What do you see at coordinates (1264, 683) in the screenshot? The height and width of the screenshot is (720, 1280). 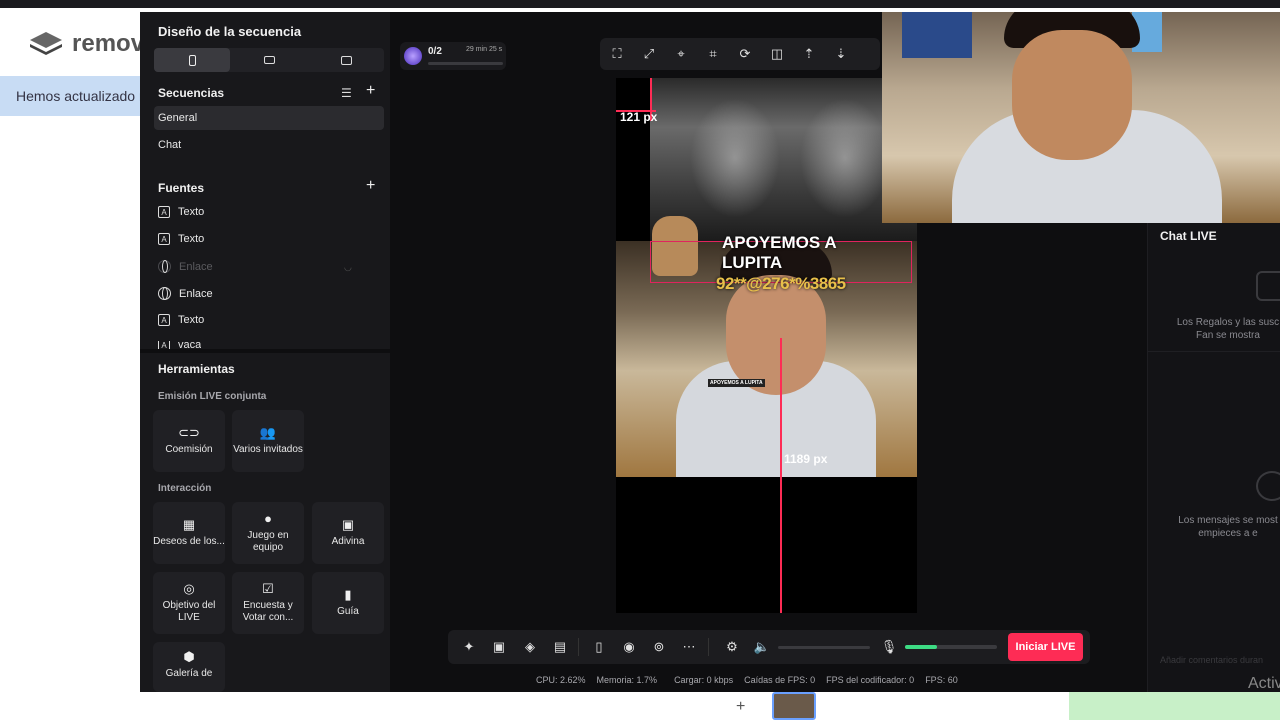 I see `activation-watermark: Activ` at bounding box center [1264, 683].